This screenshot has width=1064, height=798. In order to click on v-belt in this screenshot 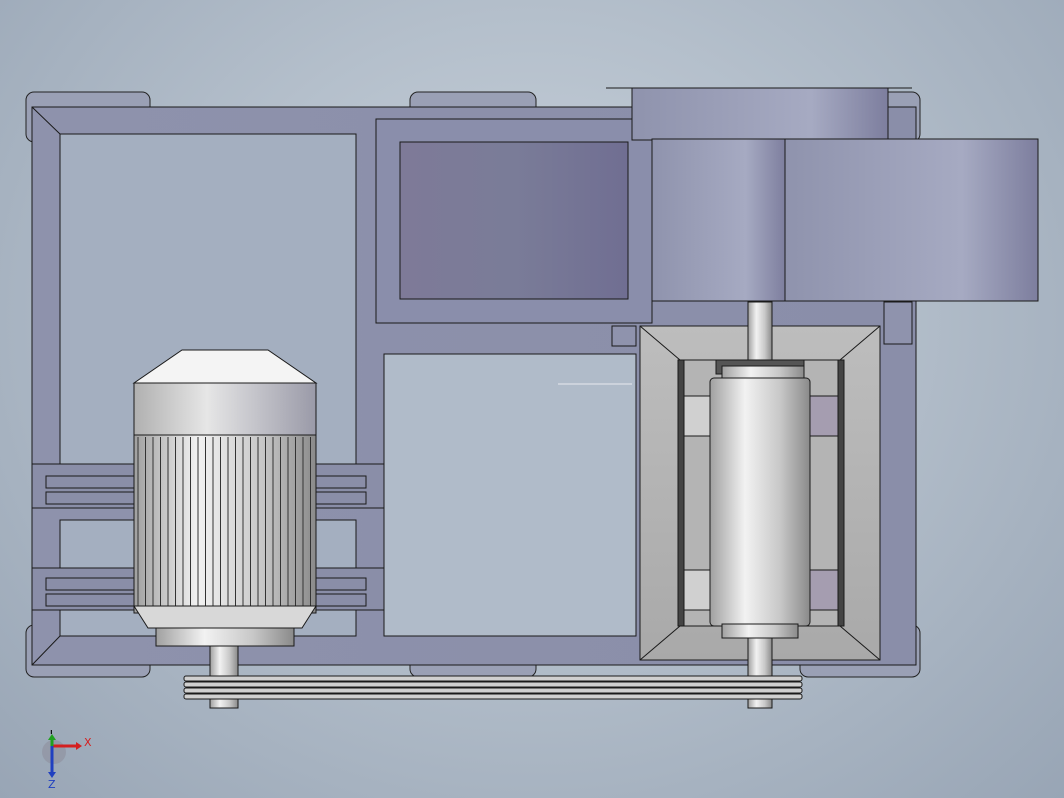, I will do `click(493, 687)`.